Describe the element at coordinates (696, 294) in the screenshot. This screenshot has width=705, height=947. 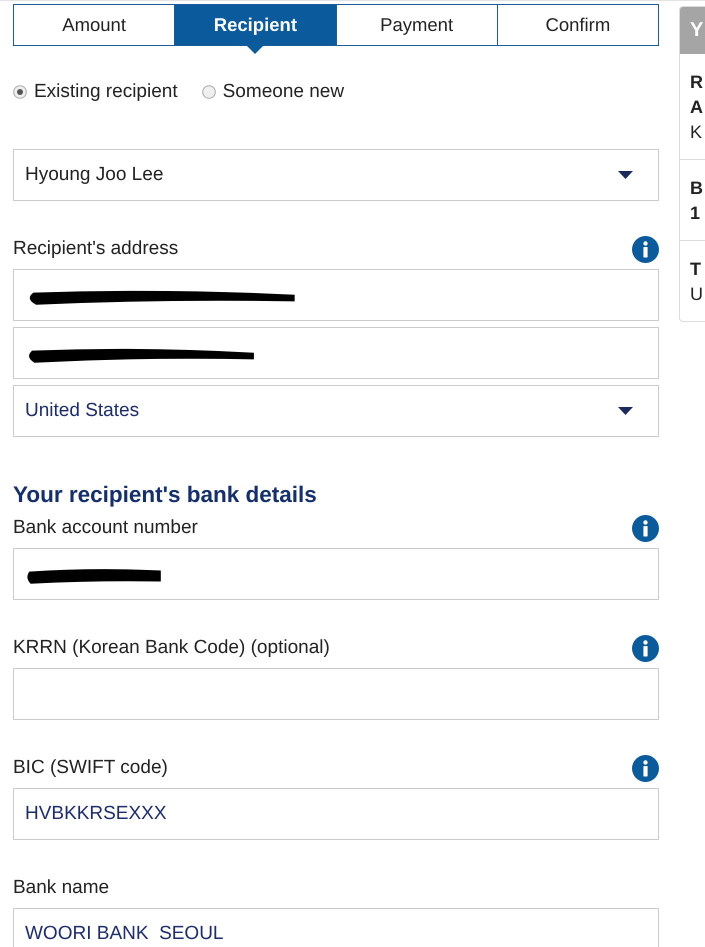
I see `summary-text: U` at that location.